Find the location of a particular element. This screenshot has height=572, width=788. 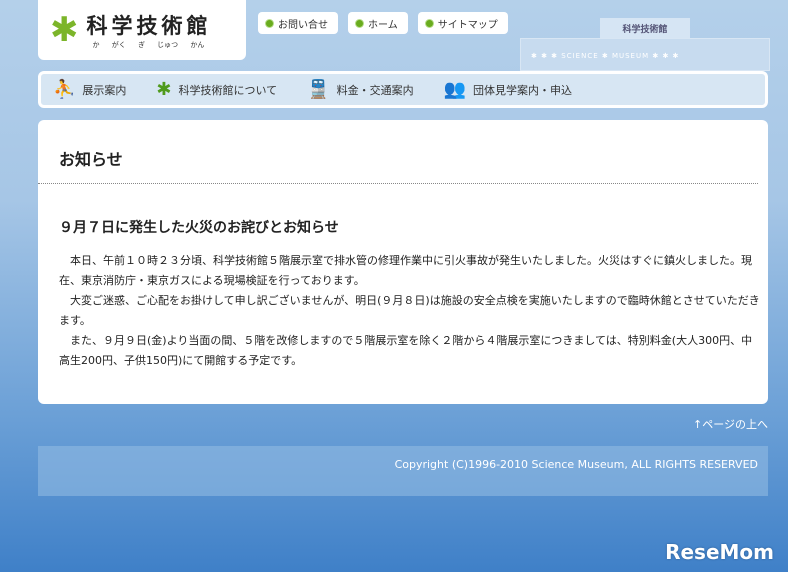

logo-title: 科学技術館 is located at coordinates (149, 26).